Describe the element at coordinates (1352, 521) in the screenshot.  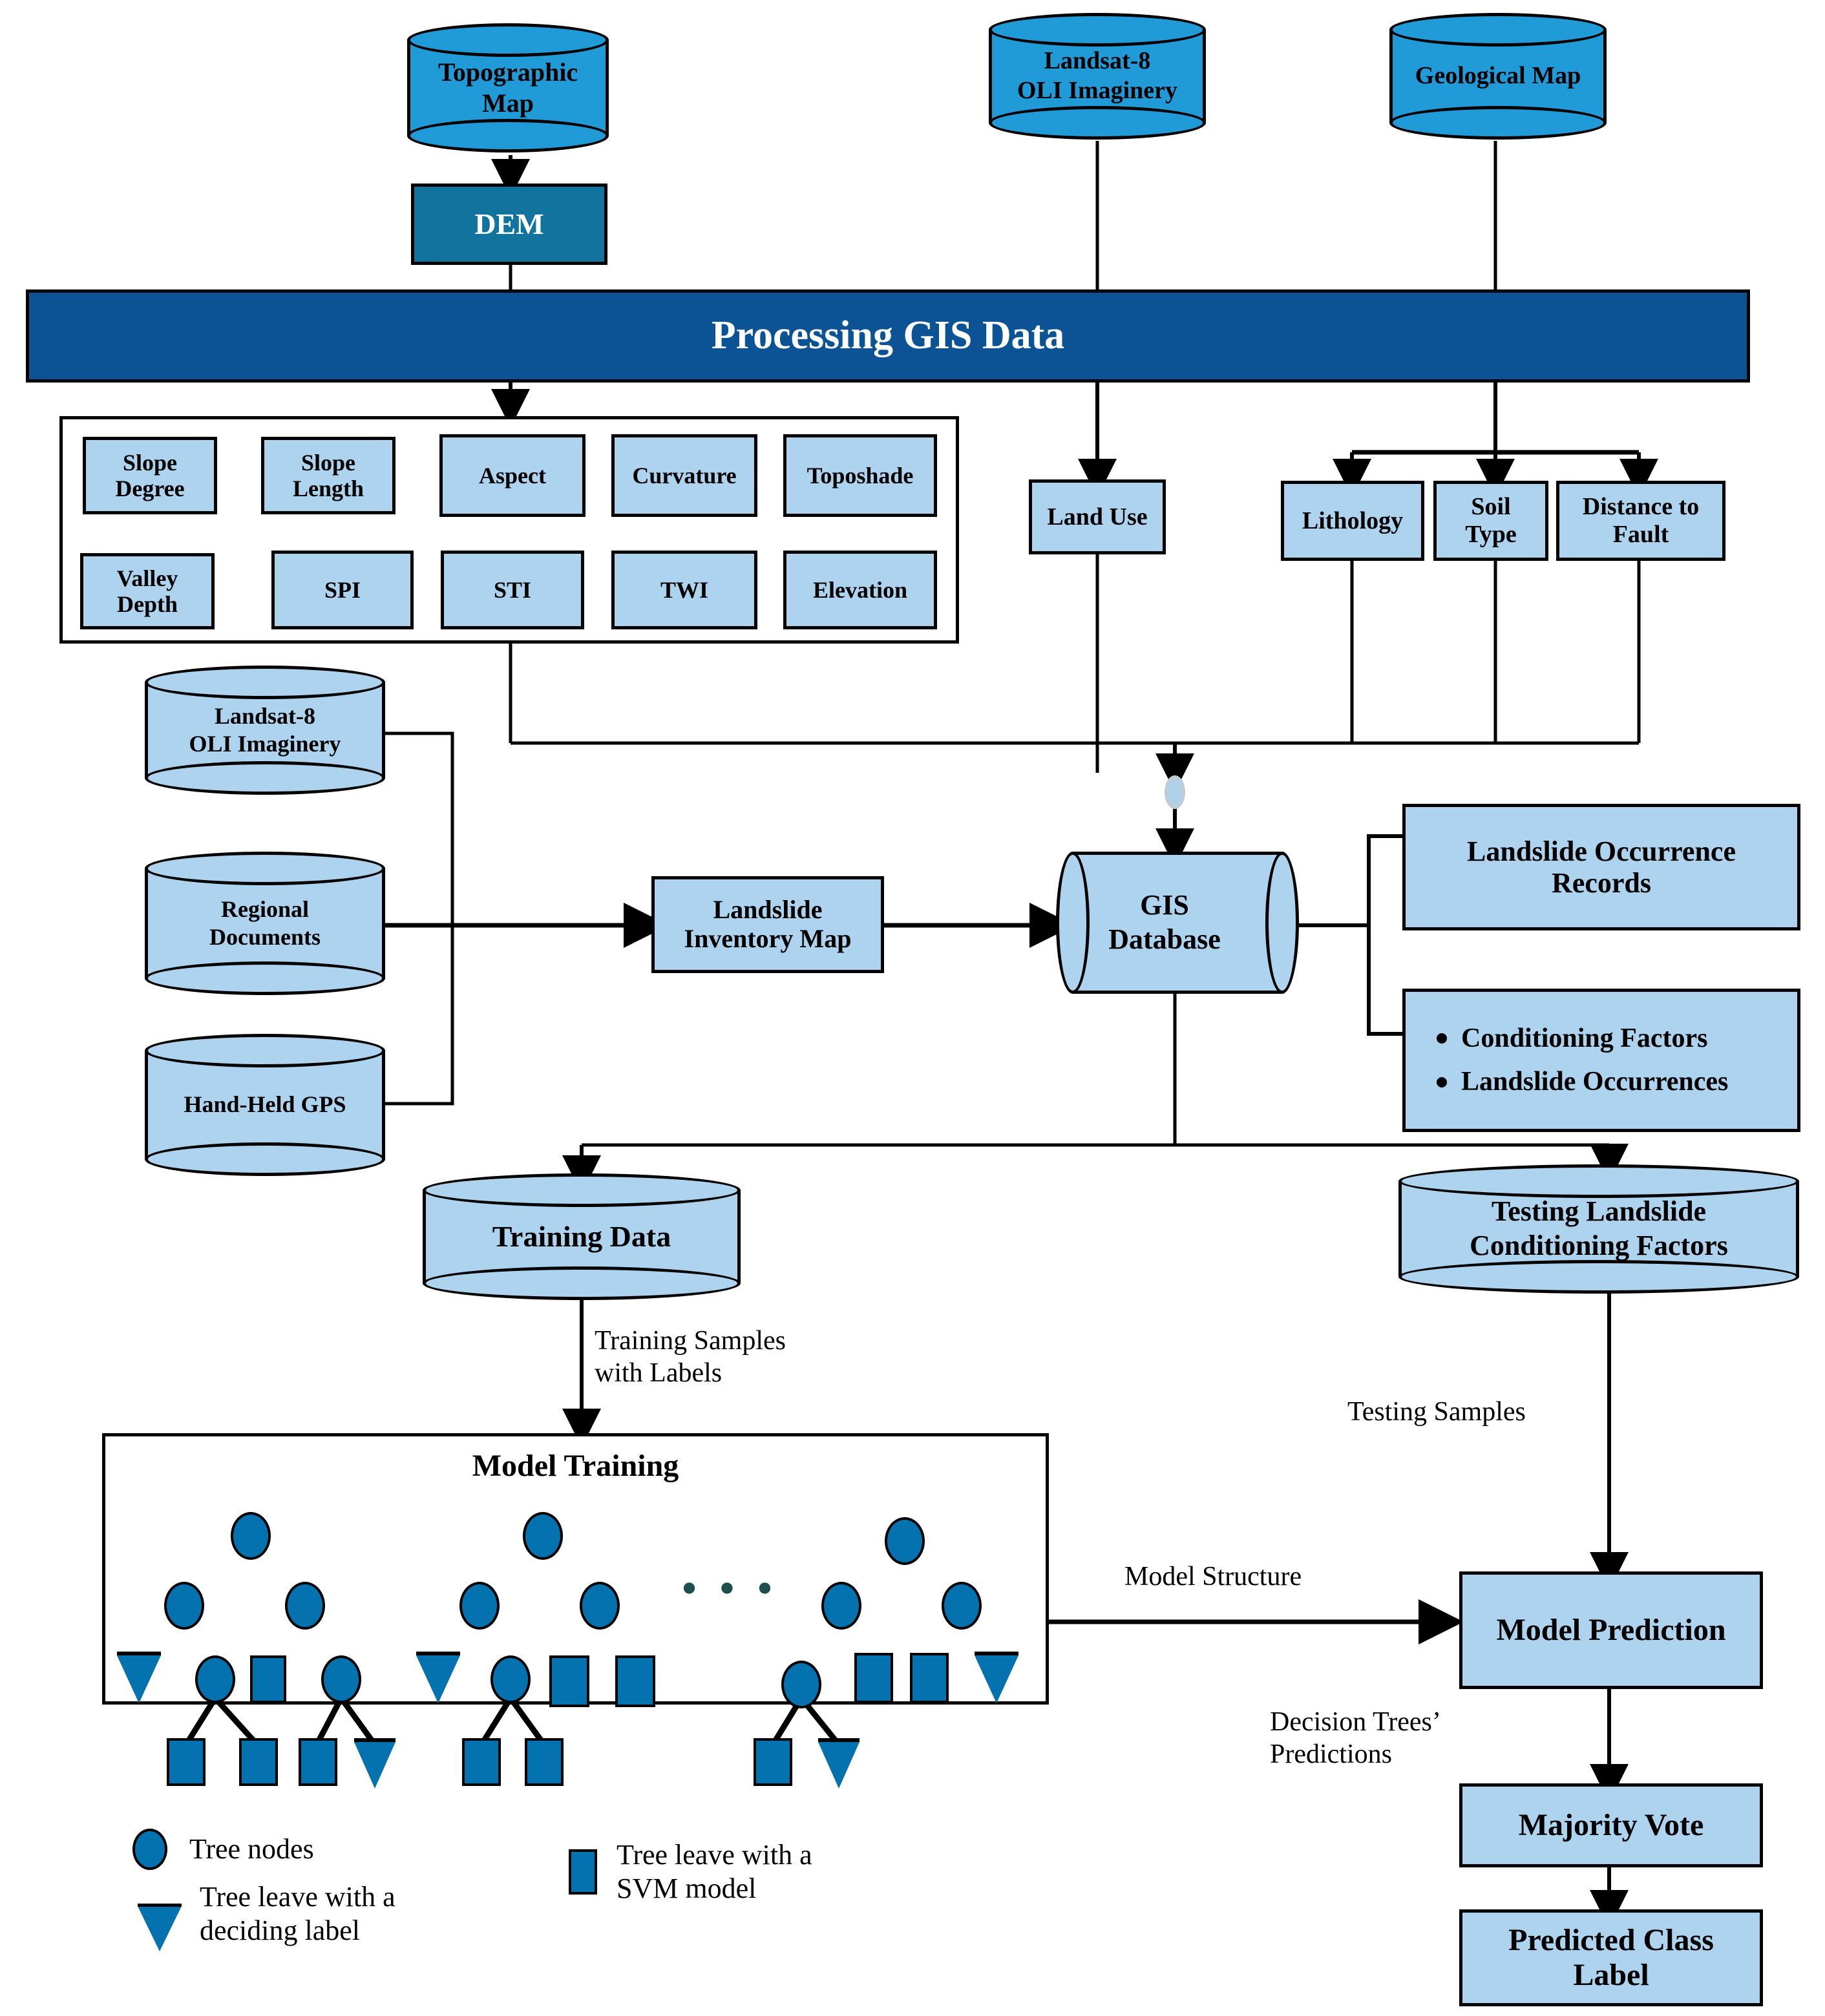
I see `factor-lithology: Lithology` at that location.